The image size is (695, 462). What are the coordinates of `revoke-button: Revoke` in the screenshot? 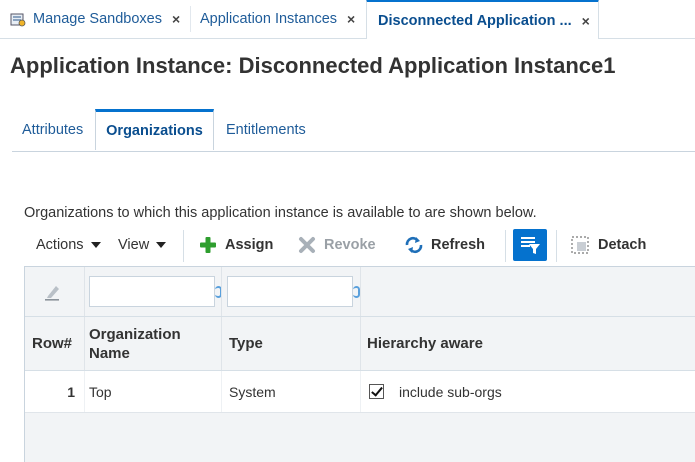 It's located at (337, 245).